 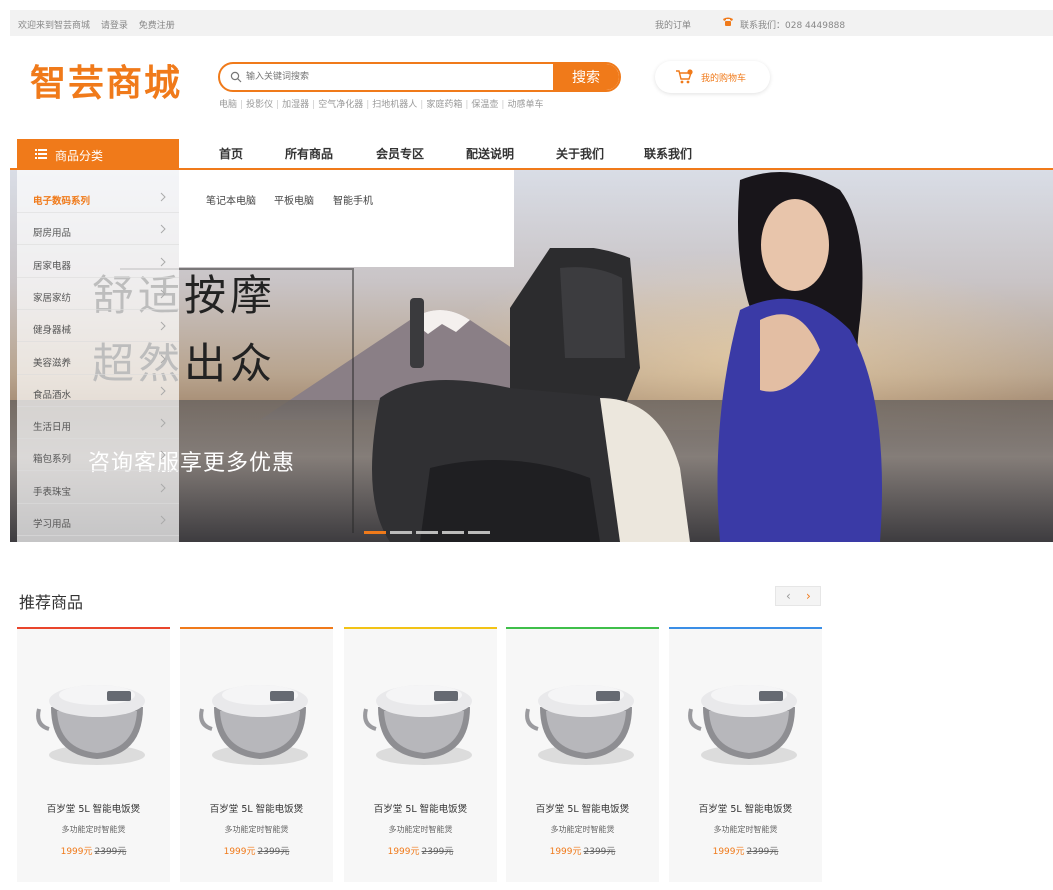 What do you see at coordinates (531, 23) in the screenshot?
I see `top-bar: 欢迎来到智芸商城 请登录 免费注册 我的订单 联系我们：028 4449888` at bounding box center [531, 23].